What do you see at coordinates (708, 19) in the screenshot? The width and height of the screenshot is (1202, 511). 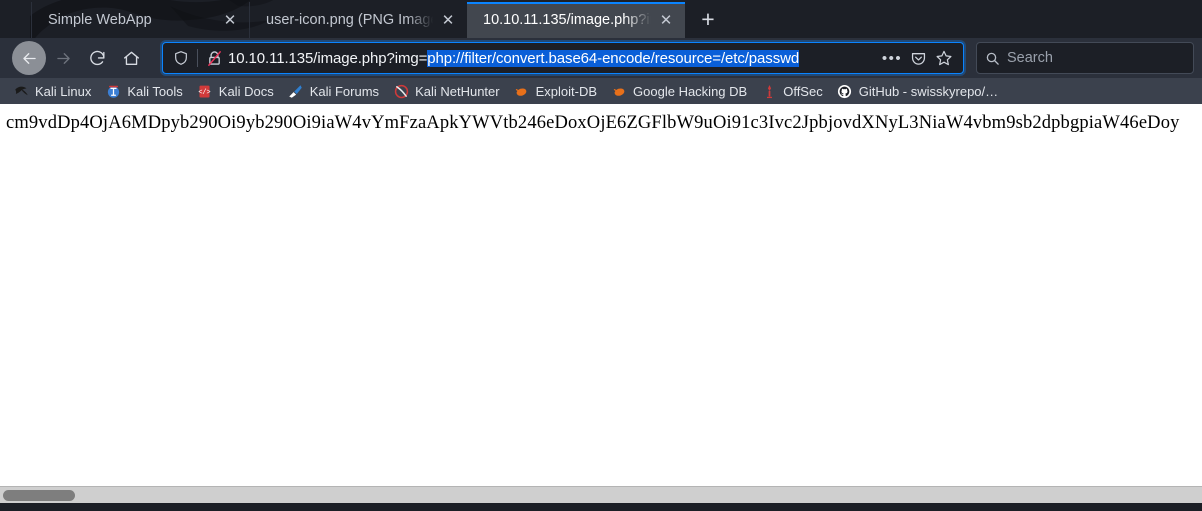 I see `new-tab-button: +` at bounding box center [708, 19].